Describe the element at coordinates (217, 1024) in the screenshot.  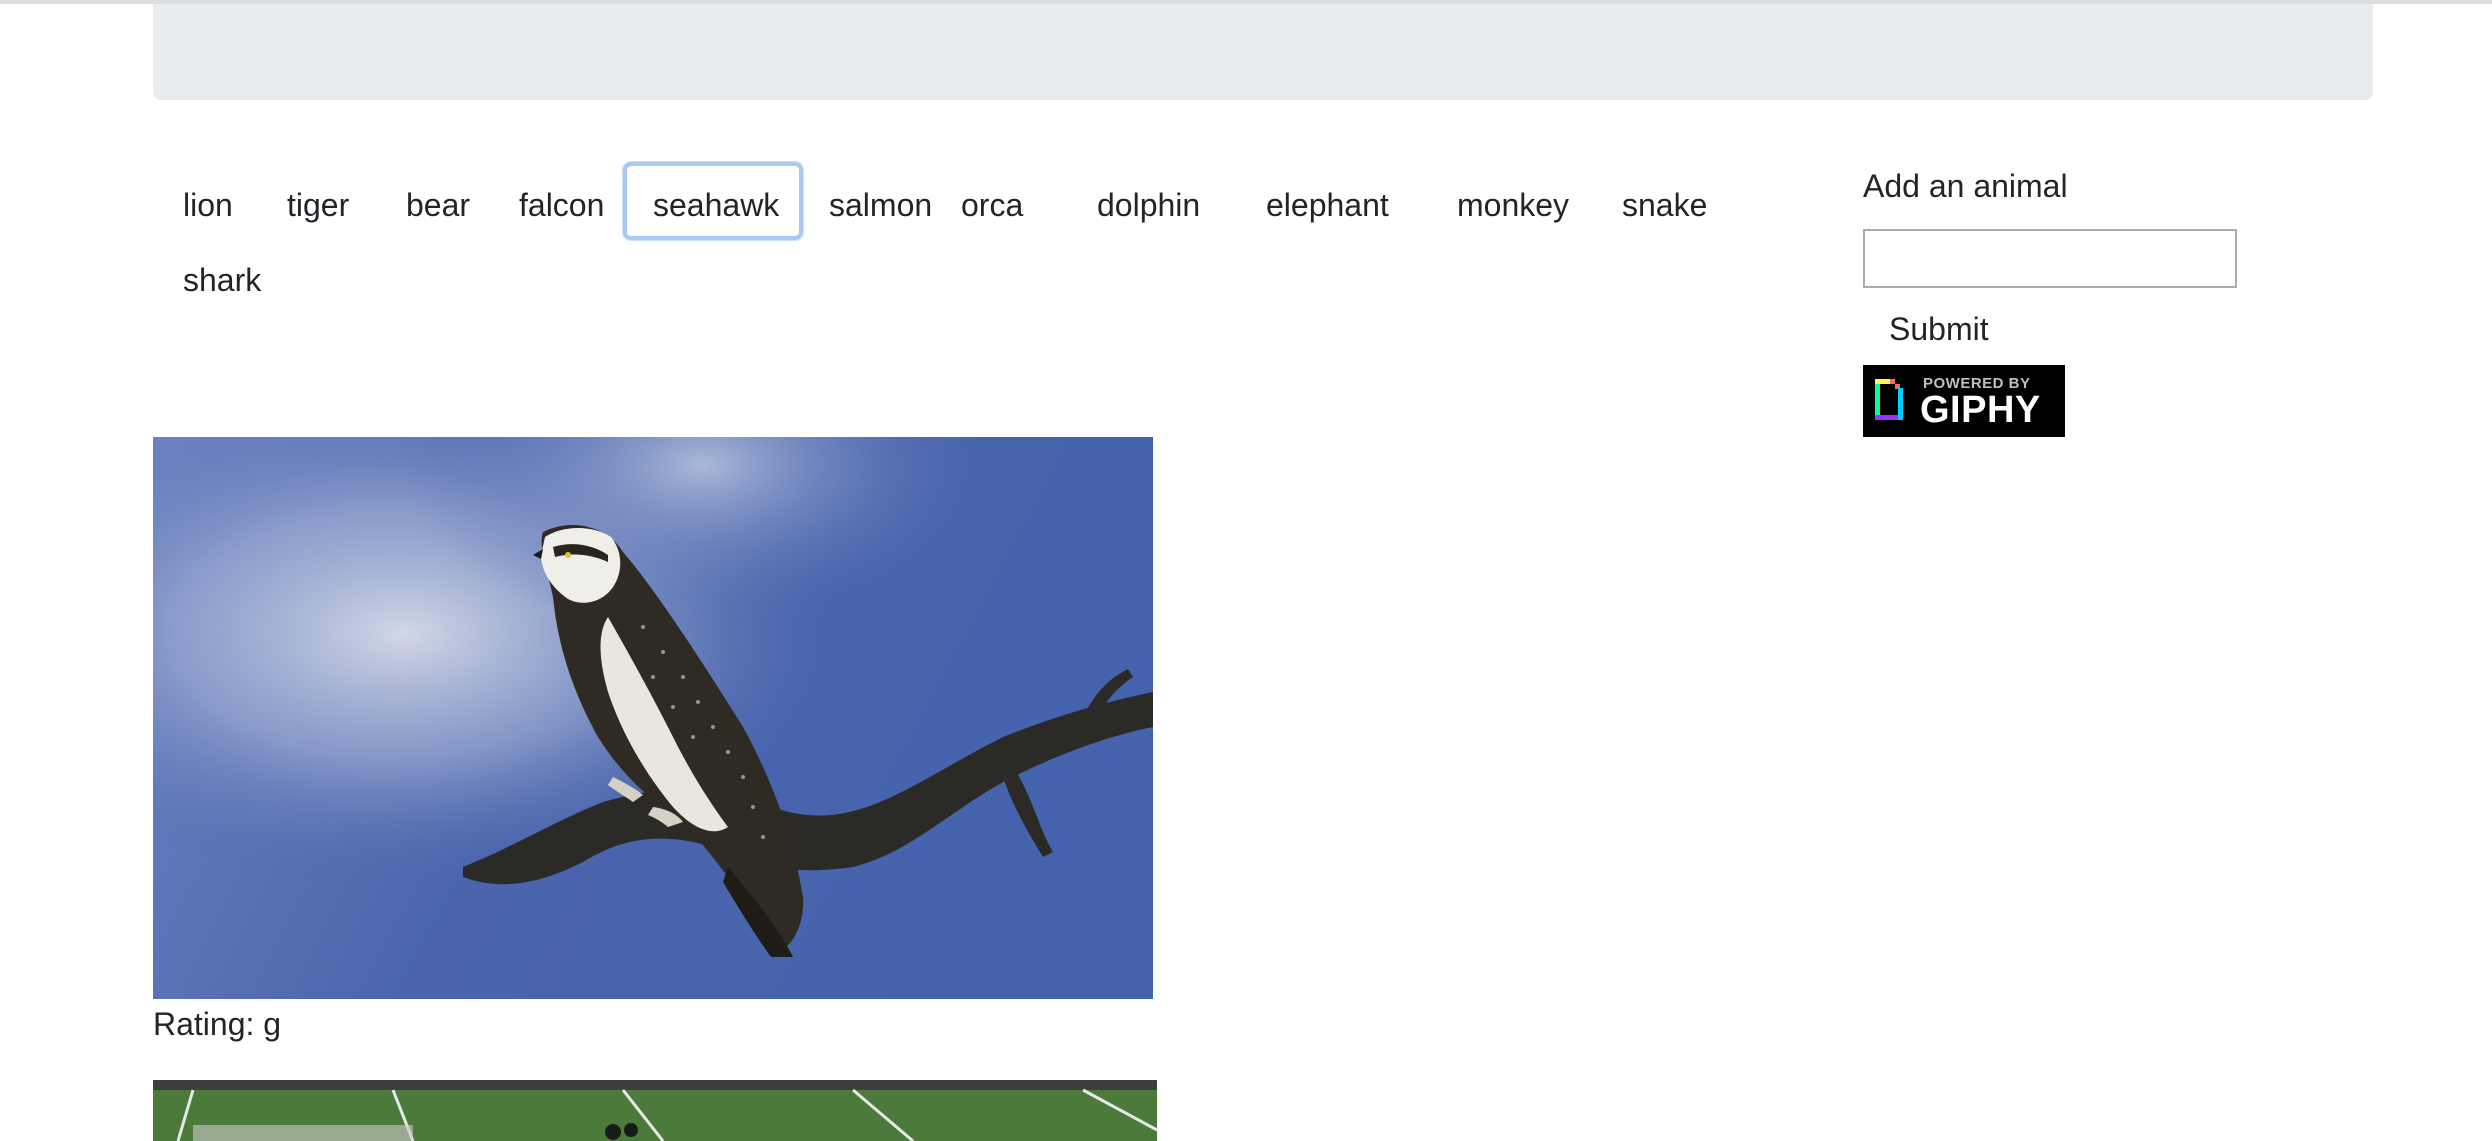
I see `gif-rating-label: Rating: g` at that location.